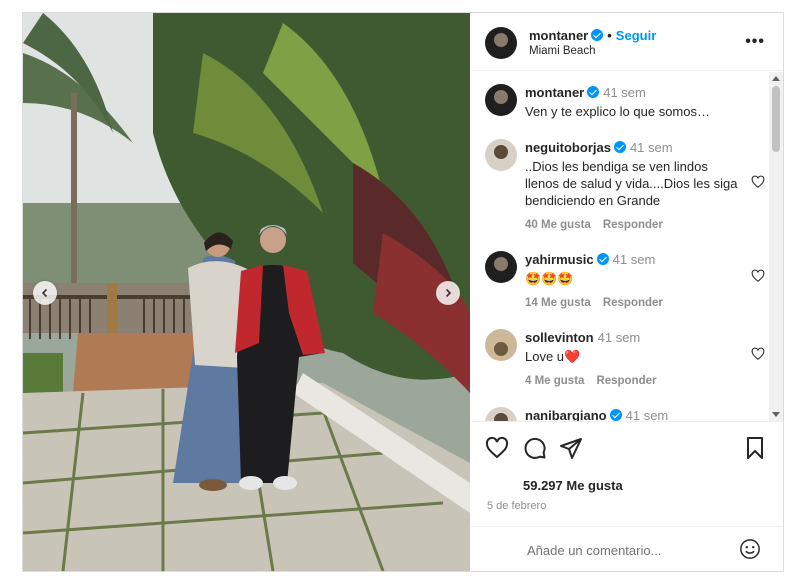 This screenshot has width=800, height=586. What do you see at coordinates (501, 43) in the screenshot?
I see `author-avatar` at bounding box center [501, 43].